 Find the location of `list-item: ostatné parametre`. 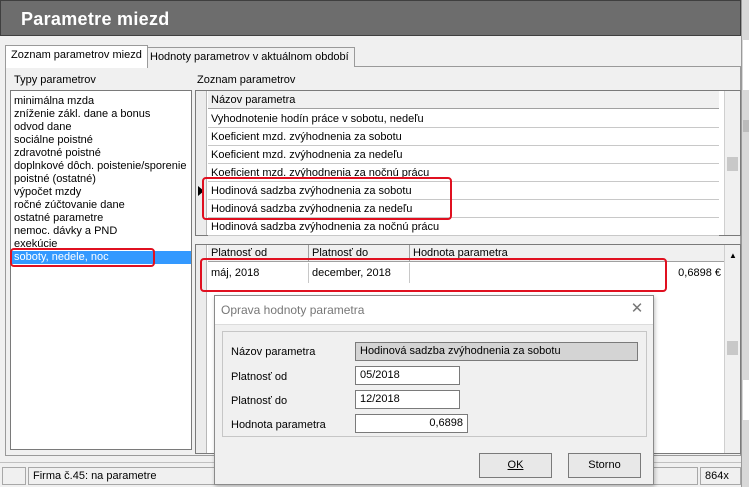

list-item: ostatné parametre is located at coordinates (58, 218).